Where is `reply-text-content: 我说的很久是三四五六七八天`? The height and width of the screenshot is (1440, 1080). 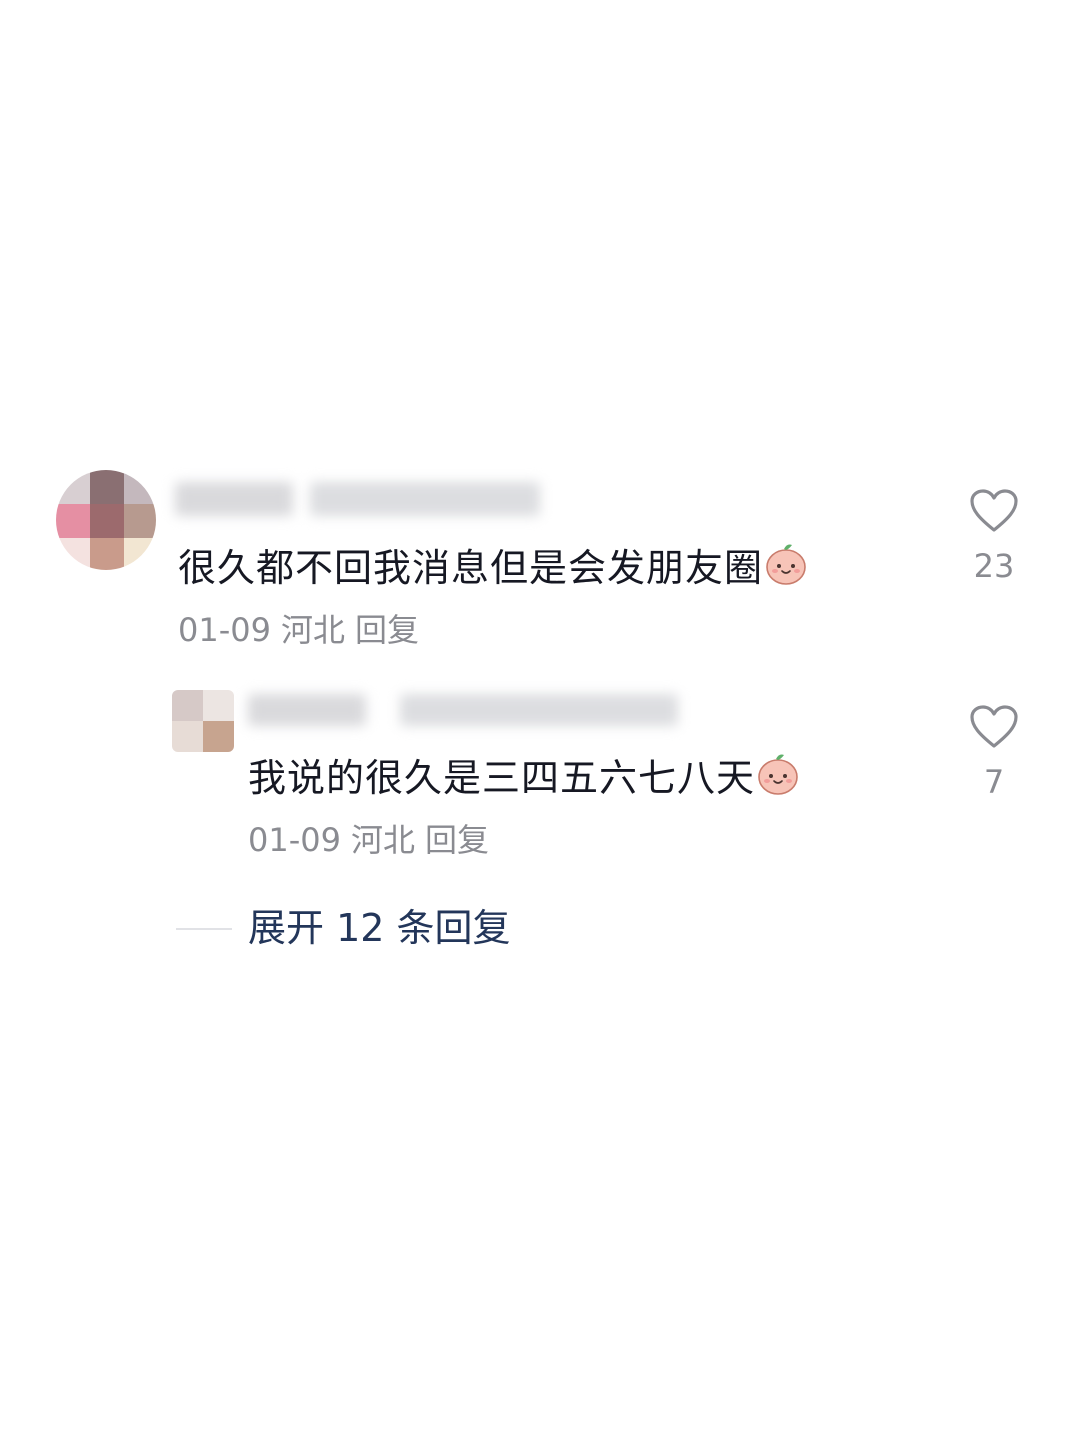 reply-text-content: 我说的很久是三四五六七八天 is located at coordinates (502, 778).